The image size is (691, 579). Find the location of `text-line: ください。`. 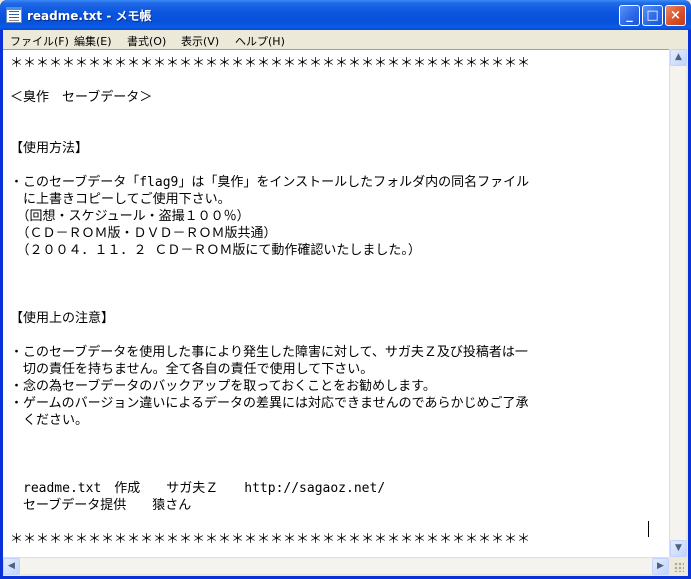

text-line: ください。 is located at coordinates (49, 420).